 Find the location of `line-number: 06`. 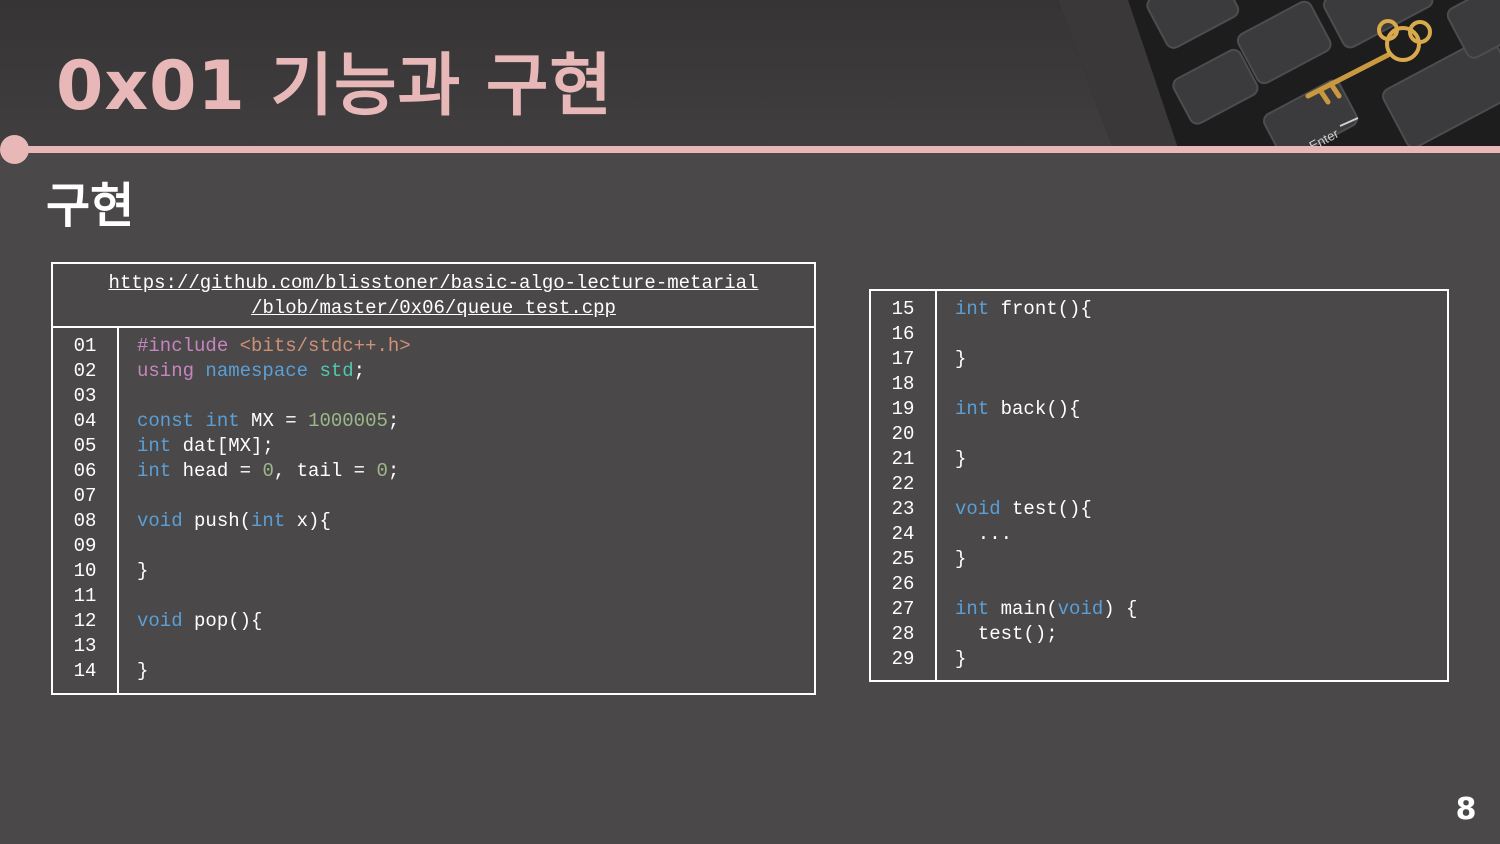

line-number: 06 is located at coordinates (85, 471).